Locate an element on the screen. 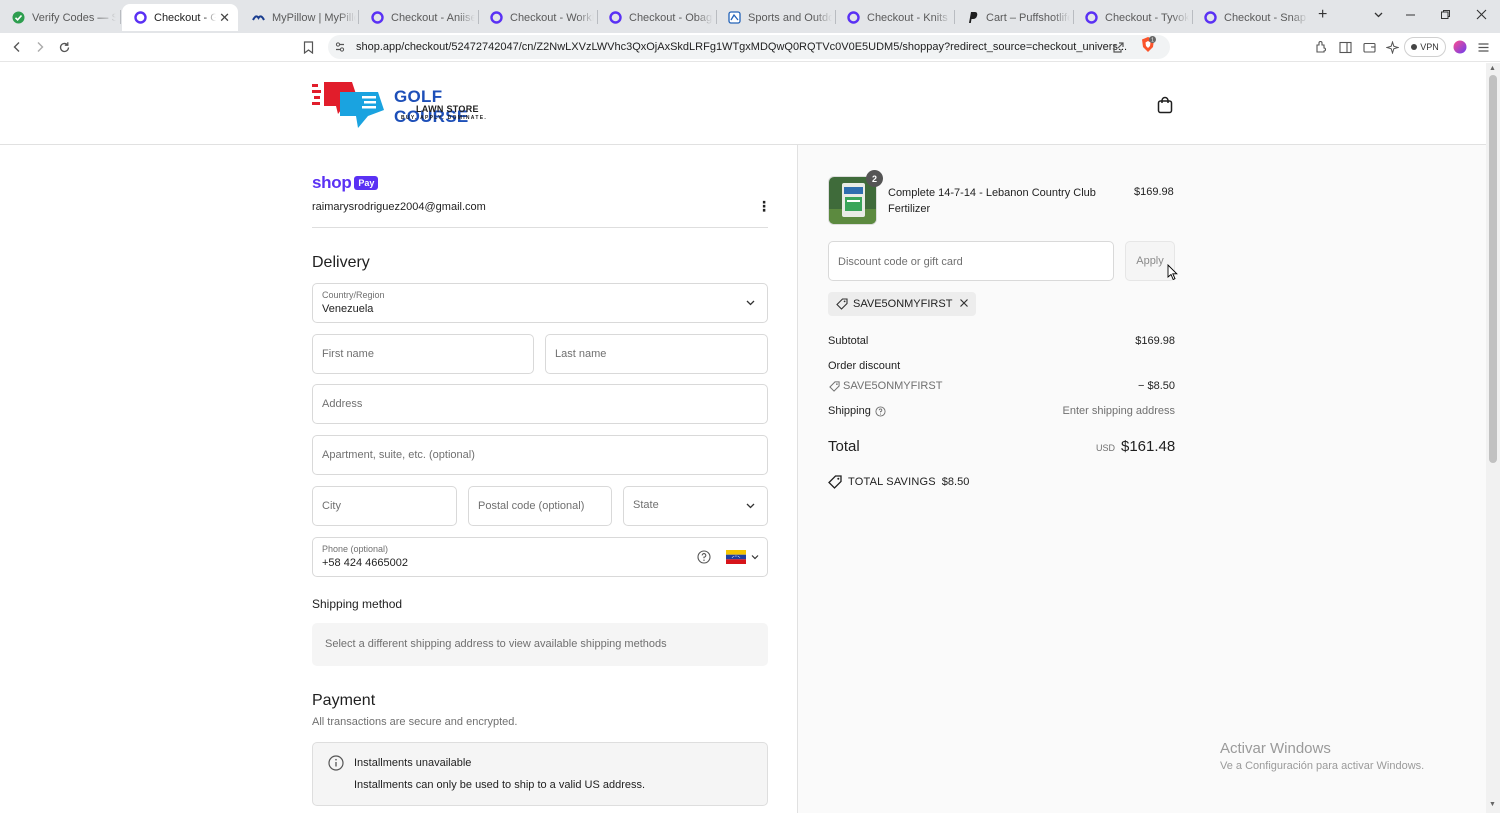 The image size is (1500, 813). venezuela-flag-icon is located at coordinates (736, 557).